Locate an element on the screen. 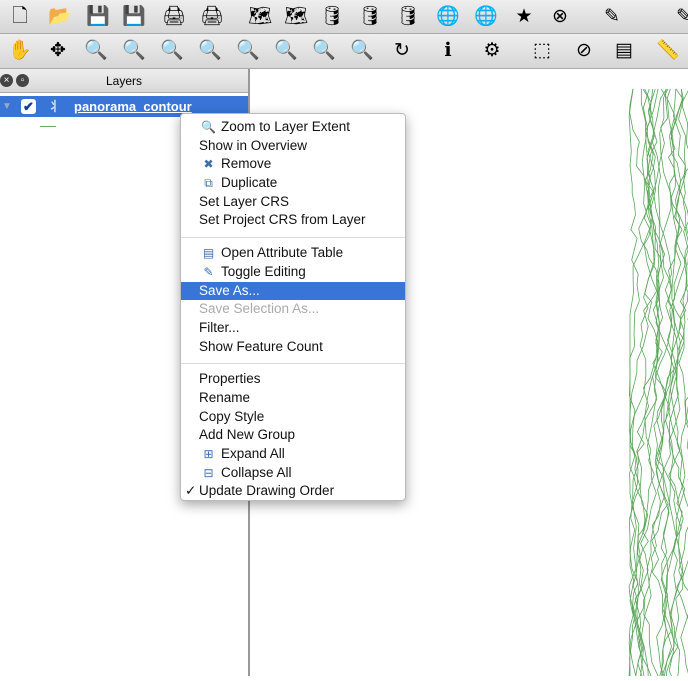  line-layer-icon: ⺦ is located at coordinates (54, 106).